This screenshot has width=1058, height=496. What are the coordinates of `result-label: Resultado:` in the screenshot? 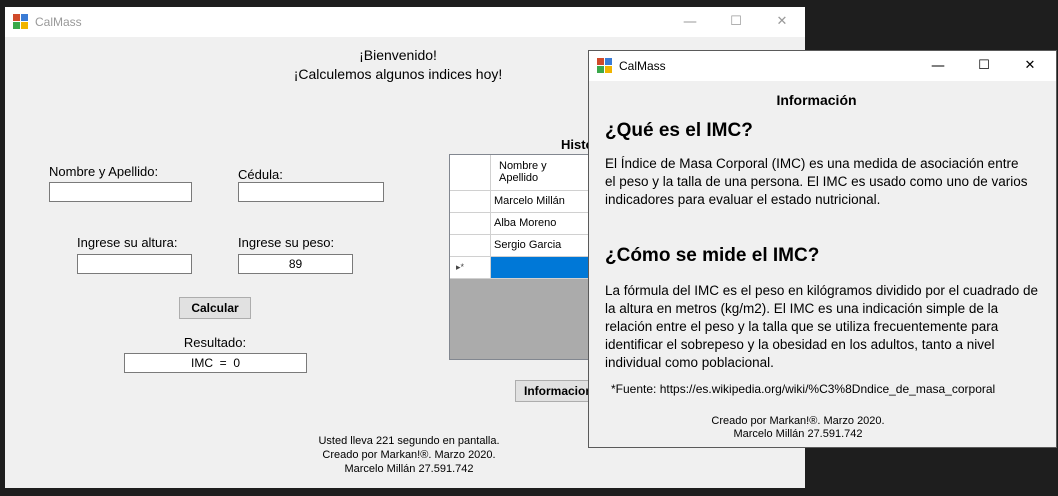 It's located at (215, 342).